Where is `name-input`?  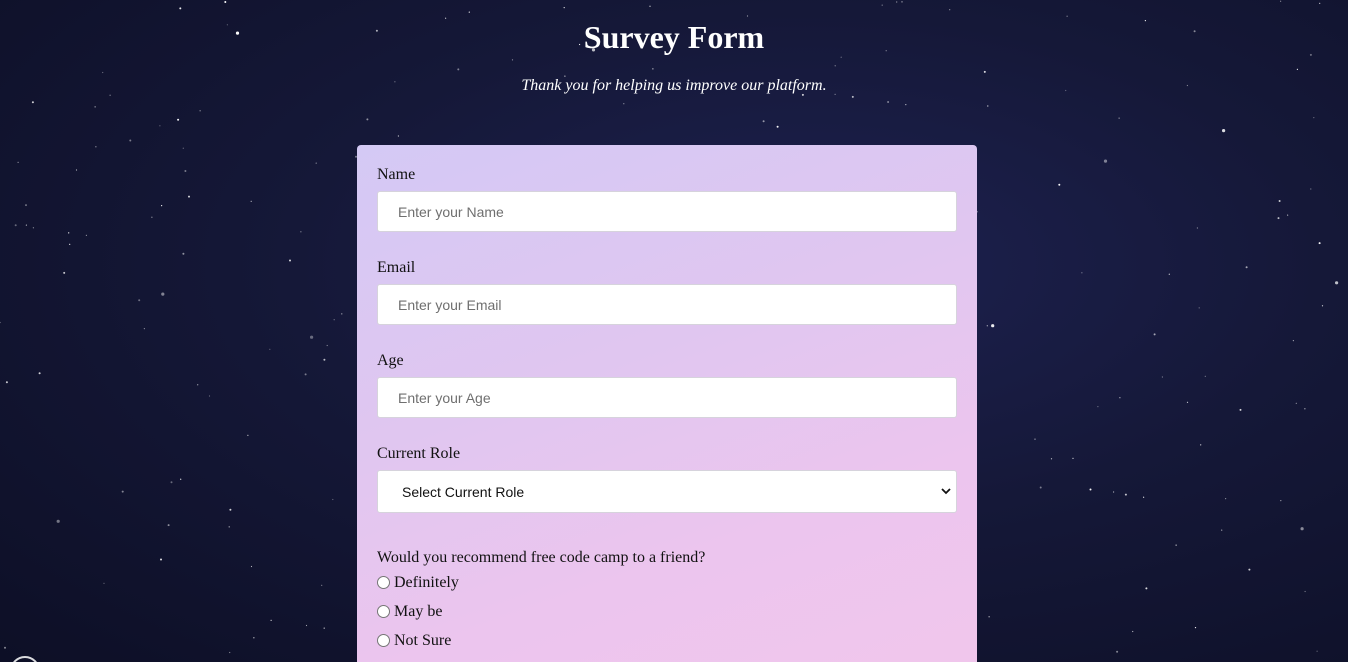 name-input is located at coordinates (667, 211).